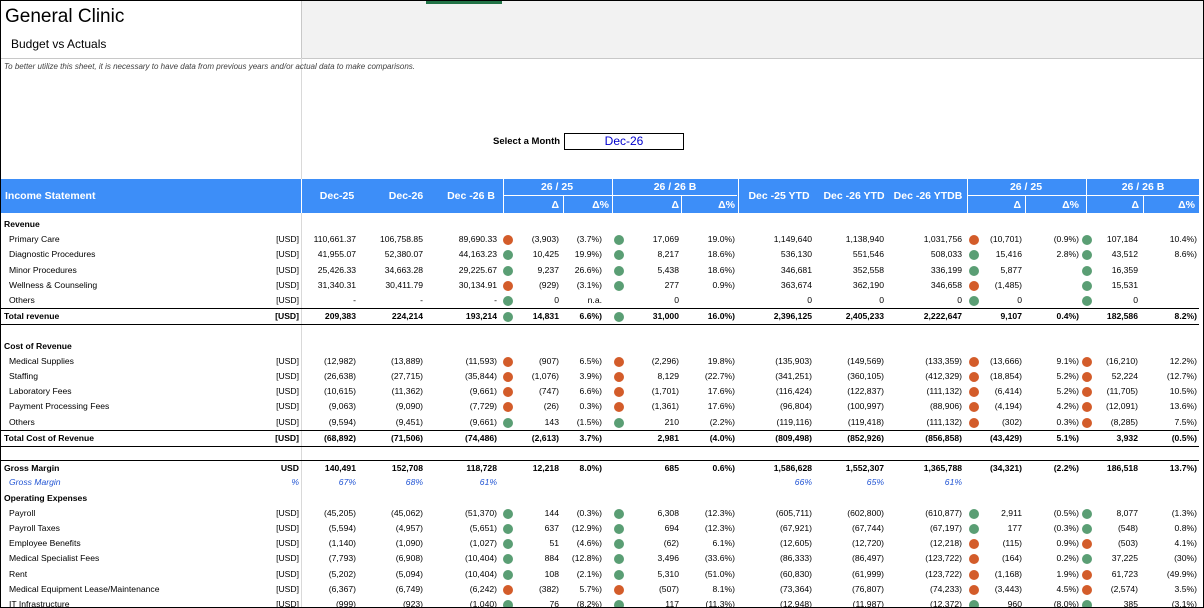 The height and width of the screenshot is (608, 1204). I want to click on cell-value: -, so click(466, 300).